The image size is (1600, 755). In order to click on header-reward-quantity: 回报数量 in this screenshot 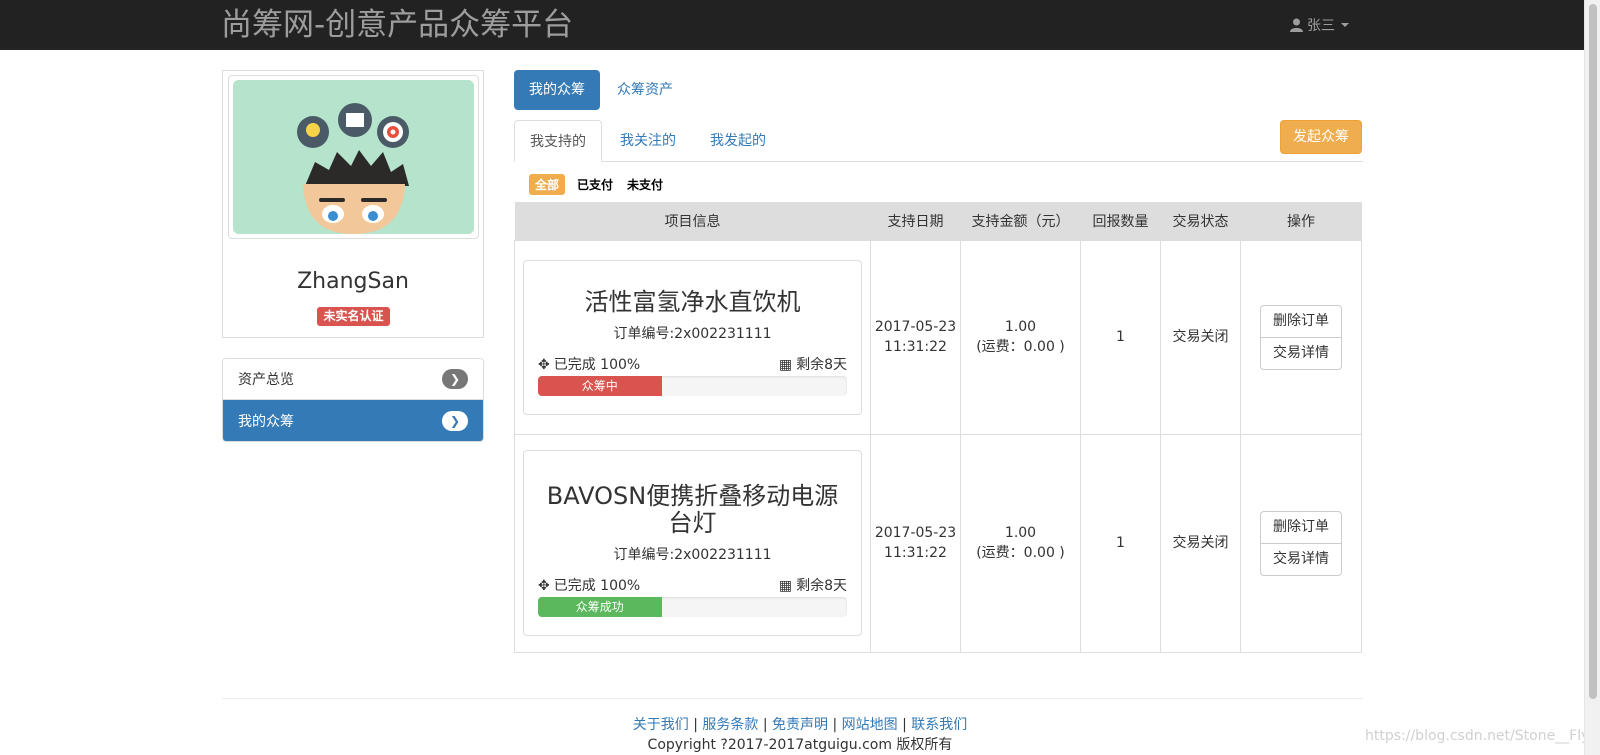, I will do `click(1120, 221)`.